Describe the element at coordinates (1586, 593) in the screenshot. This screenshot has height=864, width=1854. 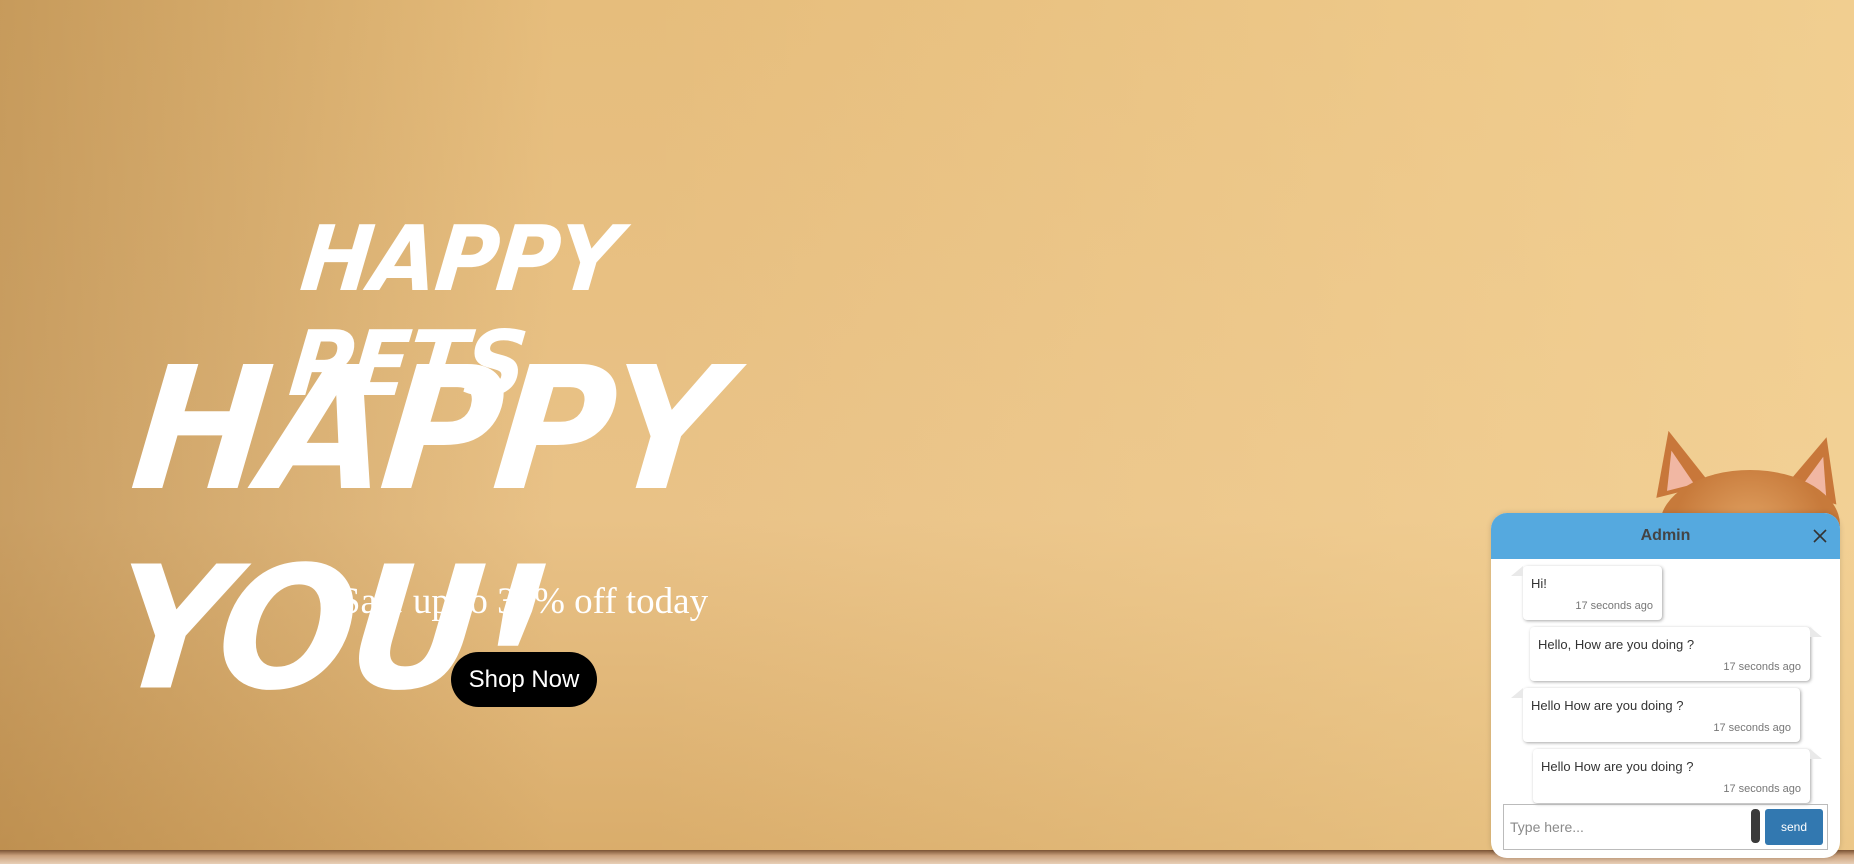
I see `message-bubble: Hi! 17 seconds ago` at that location.